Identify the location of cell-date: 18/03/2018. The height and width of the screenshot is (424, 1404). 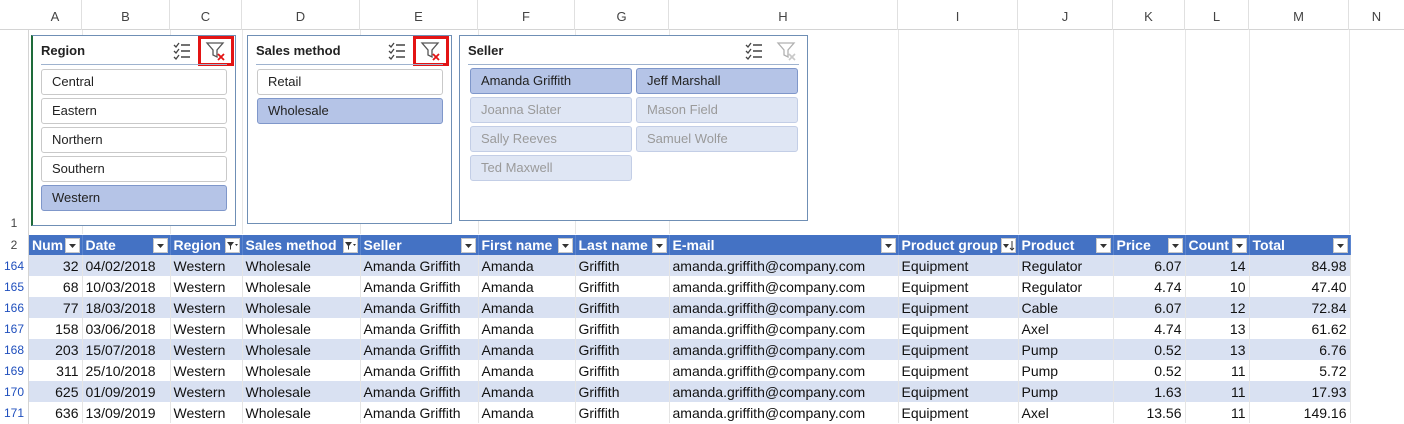
(126, 307).